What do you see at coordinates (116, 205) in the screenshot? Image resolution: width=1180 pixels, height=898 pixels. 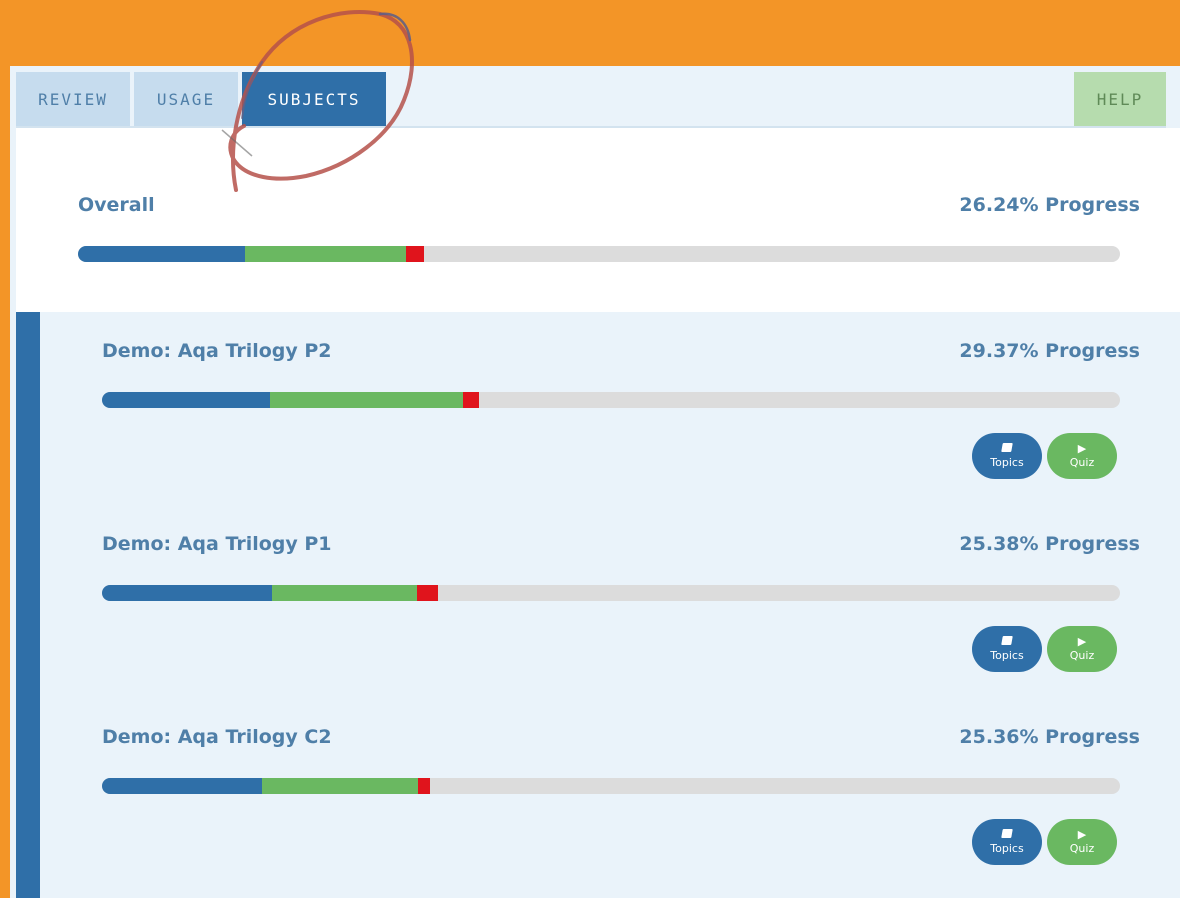 I see `overall-title: Overall` at bounding box center [116, 205].